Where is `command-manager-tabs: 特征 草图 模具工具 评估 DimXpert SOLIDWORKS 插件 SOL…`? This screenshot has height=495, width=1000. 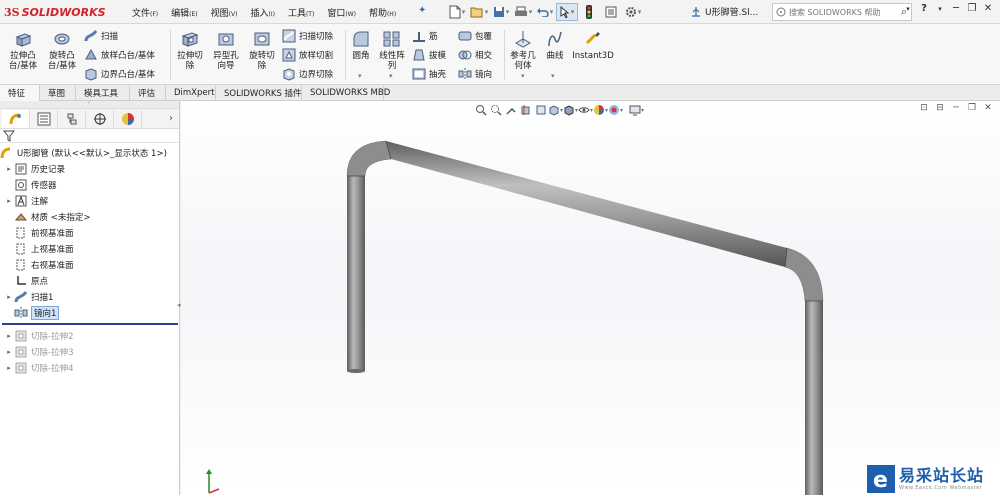 command-manager-tabs: 特征 草图 模具工具 评估 DimXpert SOLIDWORKS 插件 SOL… is located at coordinates (500, 93).